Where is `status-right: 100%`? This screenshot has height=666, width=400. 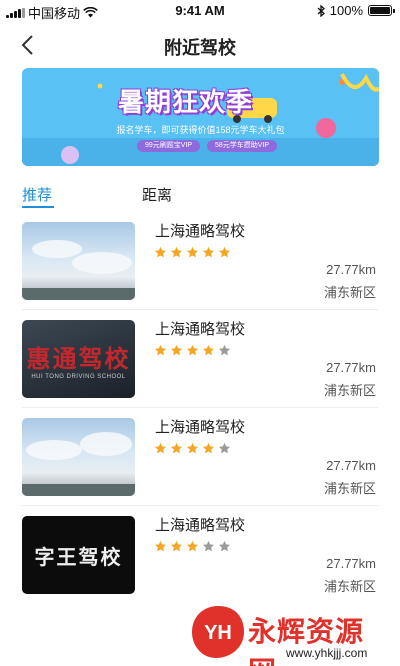 status-right: 100% is located at coordinates (356, 10).